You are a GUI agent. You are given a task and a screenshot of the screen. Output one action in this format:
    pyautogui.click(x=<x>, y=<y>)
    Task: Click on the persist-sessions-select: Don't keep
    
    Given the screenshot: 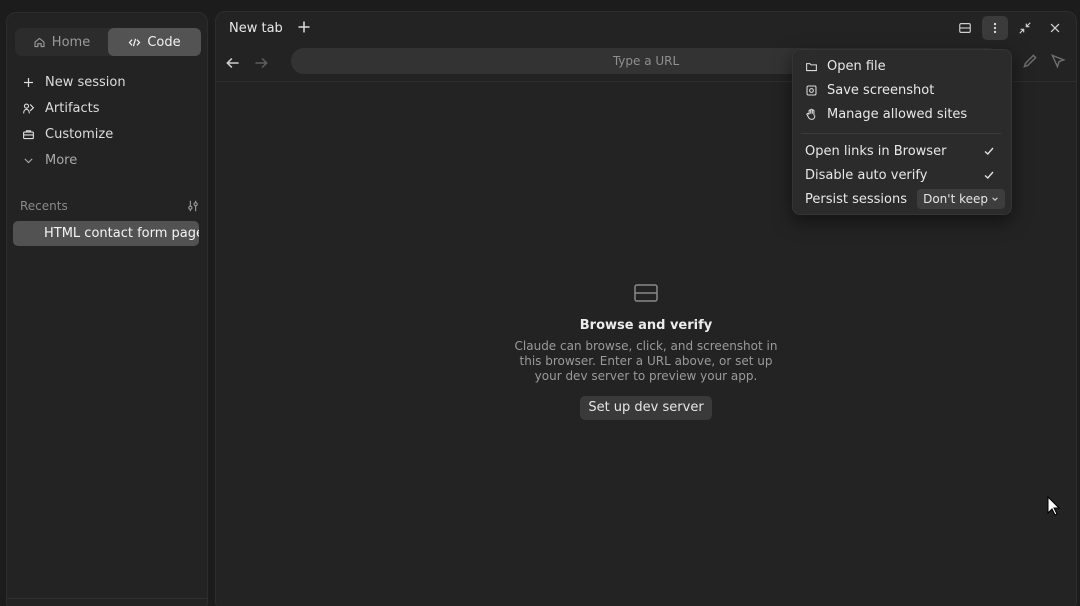 What is the action you would take?
    pyautogui.click(x=961, y=199)
    